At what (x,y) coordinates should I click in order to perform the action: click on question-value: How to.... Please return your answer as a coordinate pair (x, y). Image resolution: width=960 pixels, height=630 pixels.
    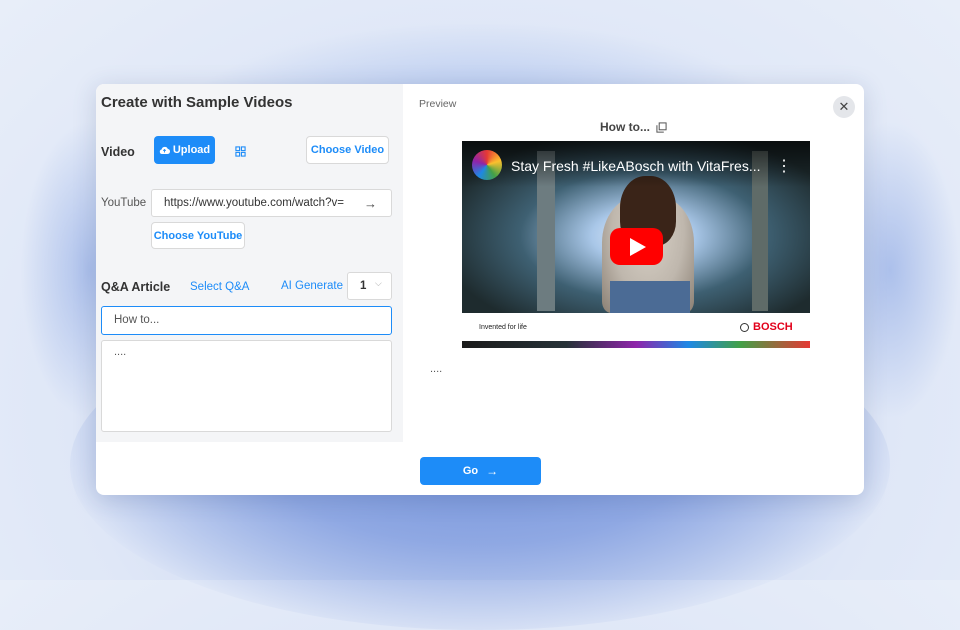
    Looking at the image, I should click on (137, 320).